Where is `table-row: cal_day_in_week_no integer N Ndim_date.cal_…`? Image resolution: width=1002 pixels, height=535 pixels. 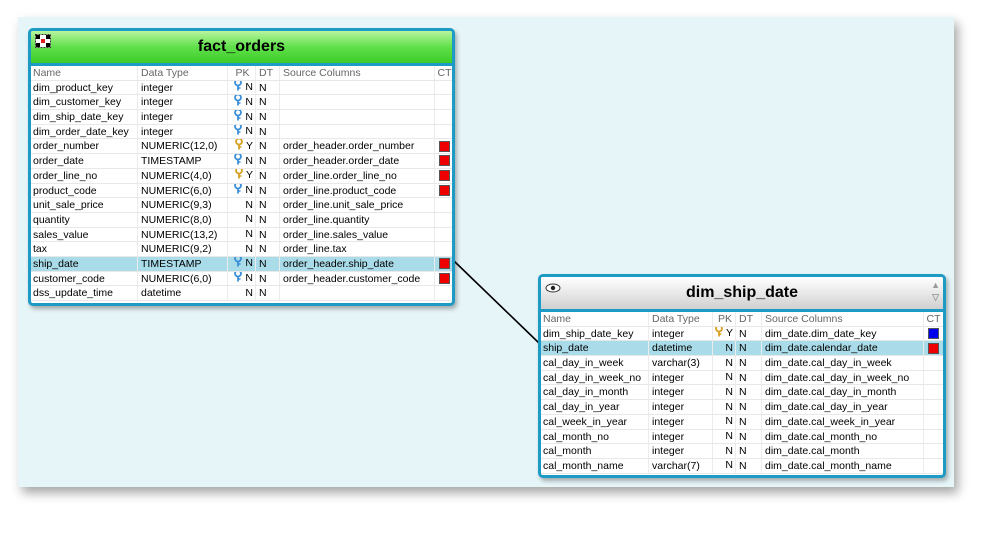
table-row: cal_day_in_week_no integer N Ndim_date.cal_… is located at coordinates (742, 378).